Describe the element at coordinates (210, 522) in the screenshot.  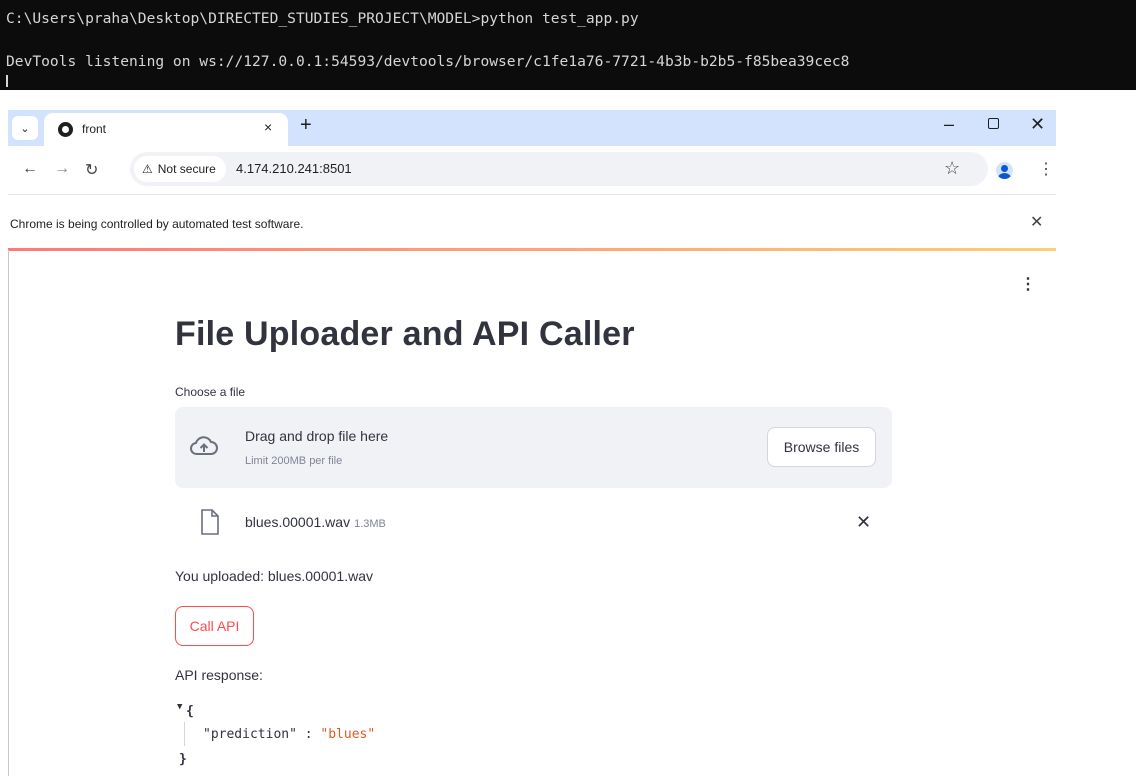
I see `file-icon` at that location.